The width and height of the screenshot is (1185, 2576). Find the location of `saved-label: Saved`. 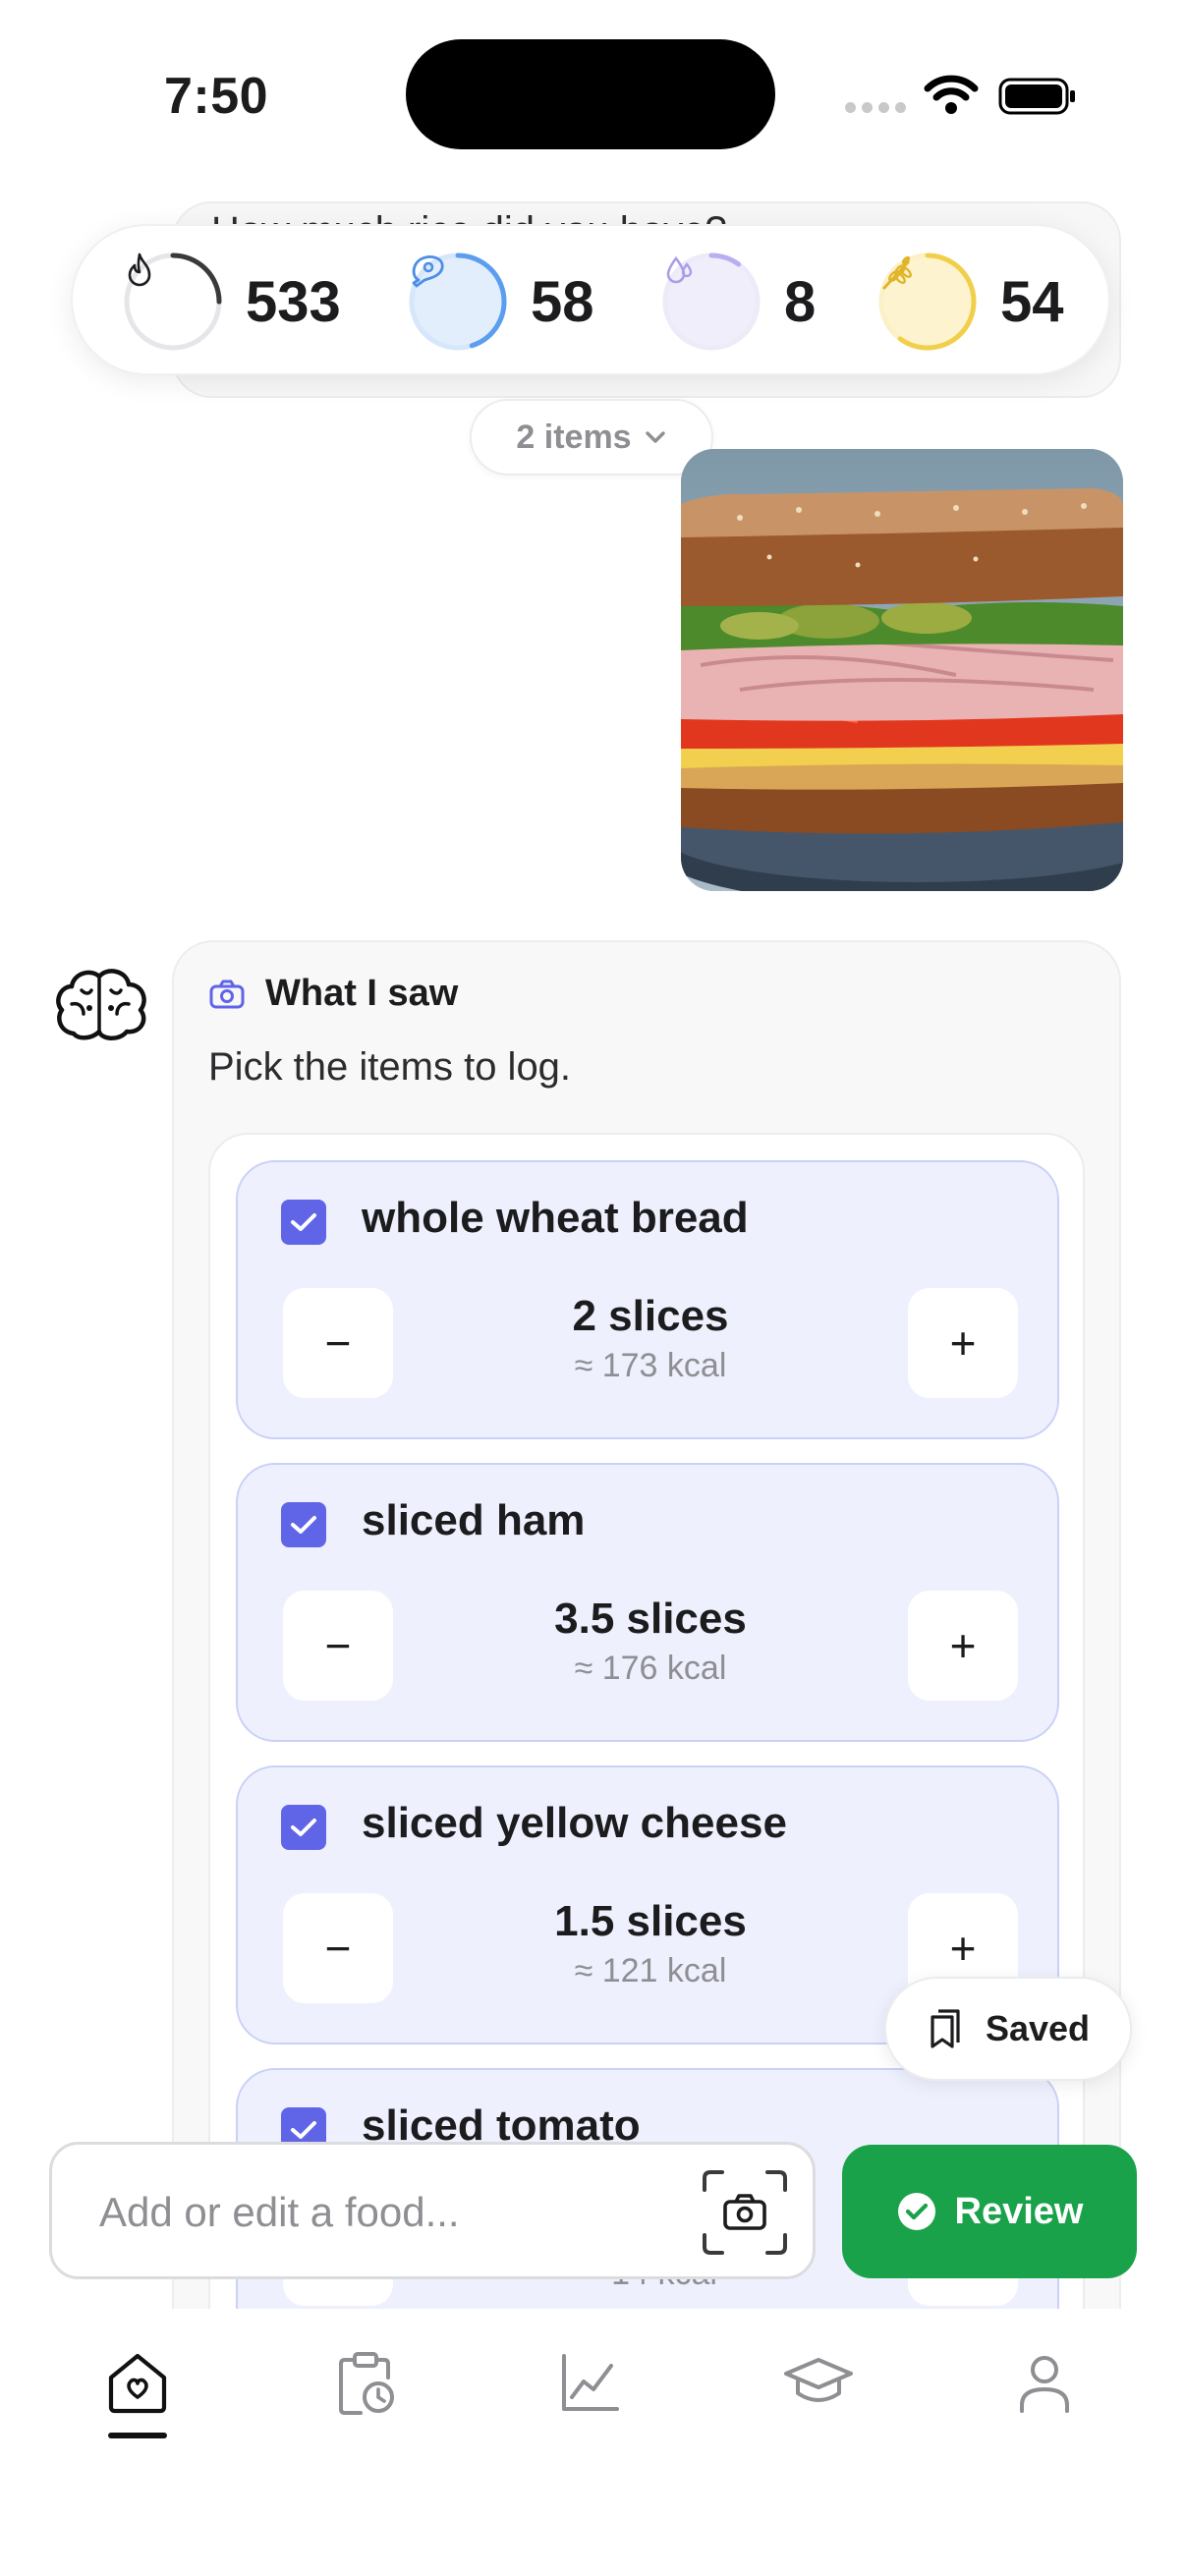

saved-label: Saved is located at coordinates (1038, 2028).